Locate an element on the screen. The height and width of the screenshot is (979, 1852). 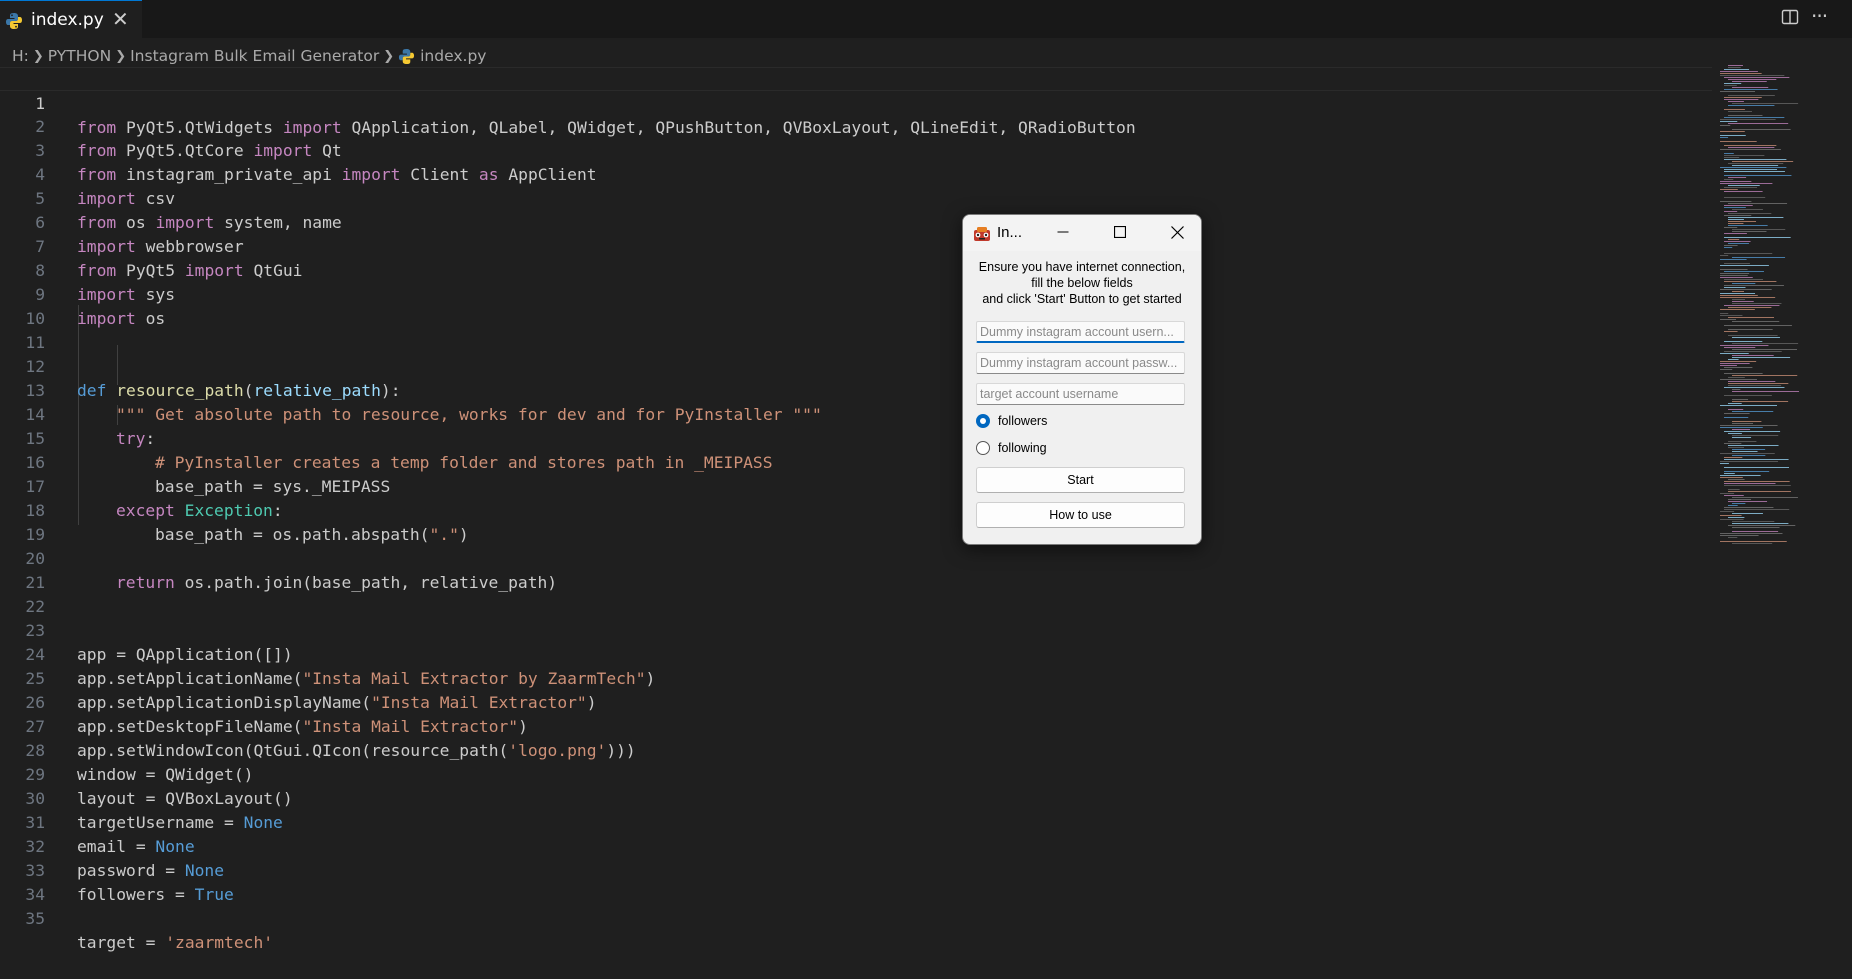
code-line: 7 from PyQt5 import QtGui is located at coordinates (856, 245).